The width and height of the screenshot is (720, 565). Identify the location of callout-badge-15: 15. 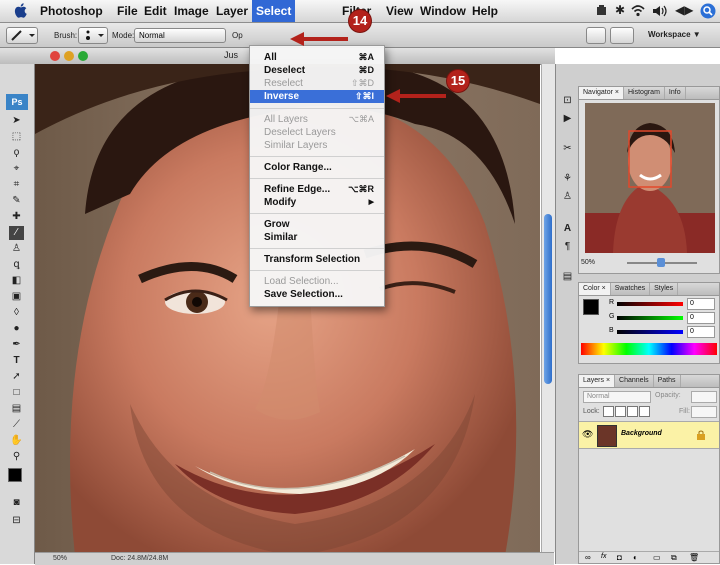
(458, 81).